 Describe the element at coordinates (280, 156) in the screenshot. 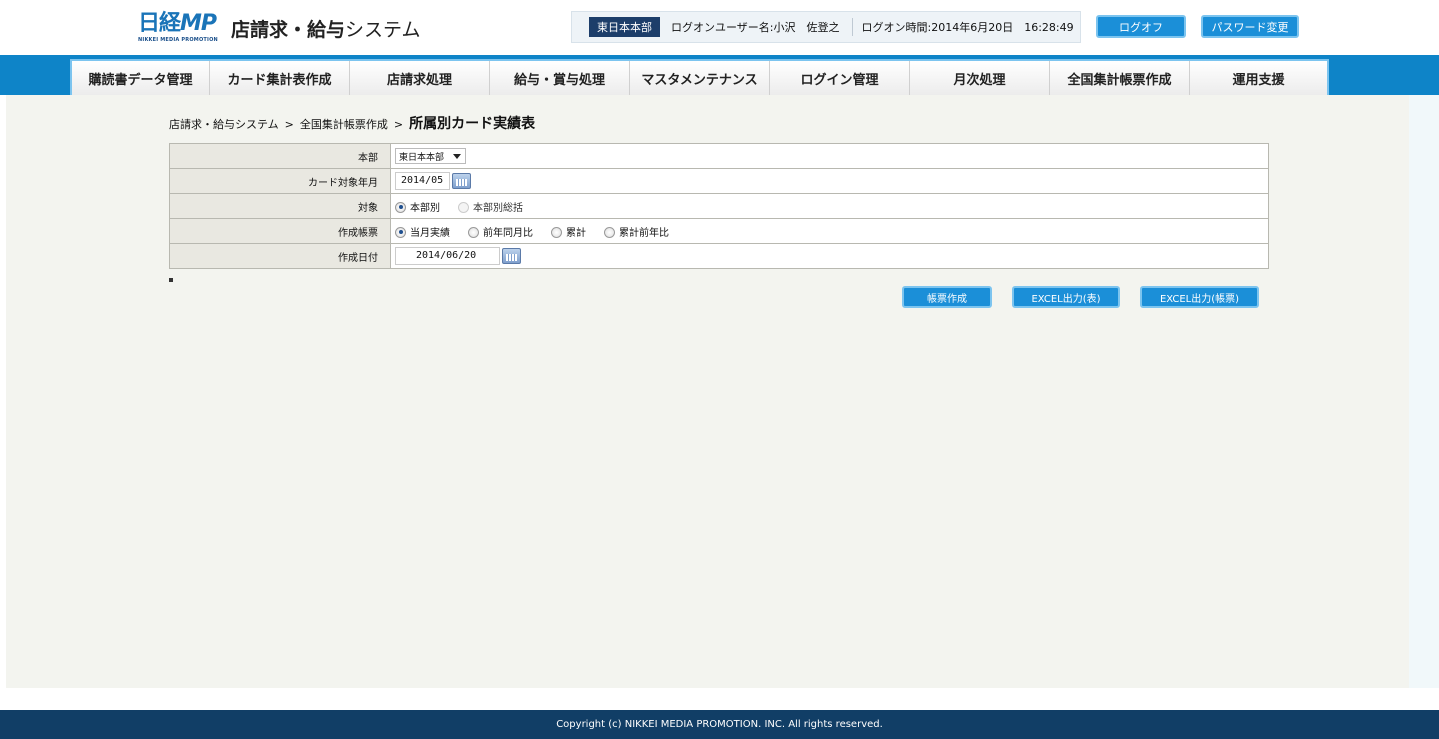

I see `hq-label: 本部` at that location.